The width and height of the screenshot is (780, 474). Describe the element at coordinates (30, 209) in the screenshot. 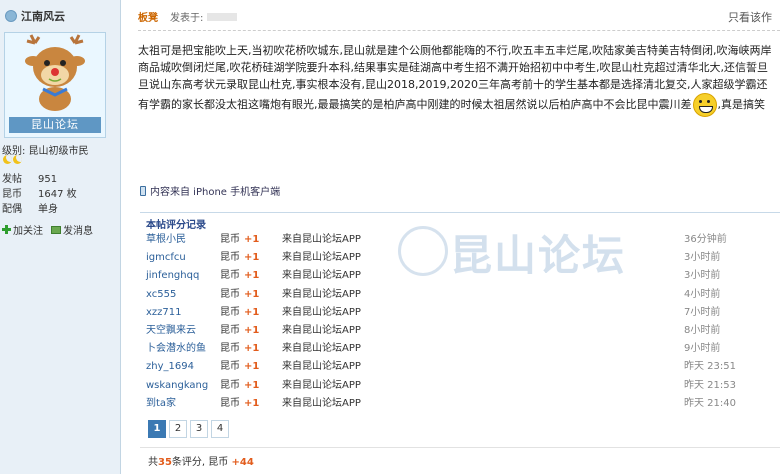

I see `stat-spouse: 配偶 单身` at that location.